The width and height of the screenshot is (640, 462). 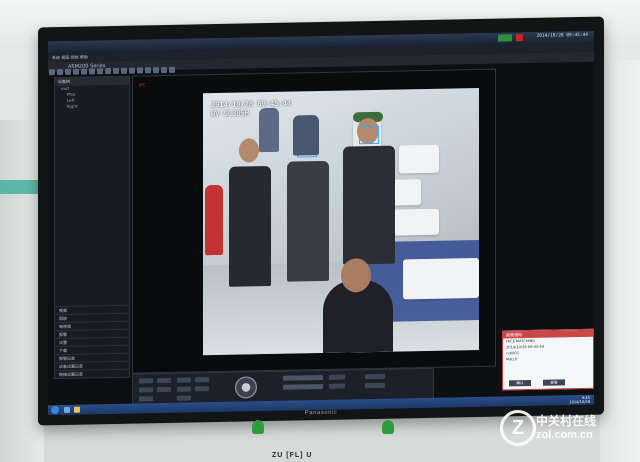 I want to click on wall-accent-stripe, so click(x=20, y=187).